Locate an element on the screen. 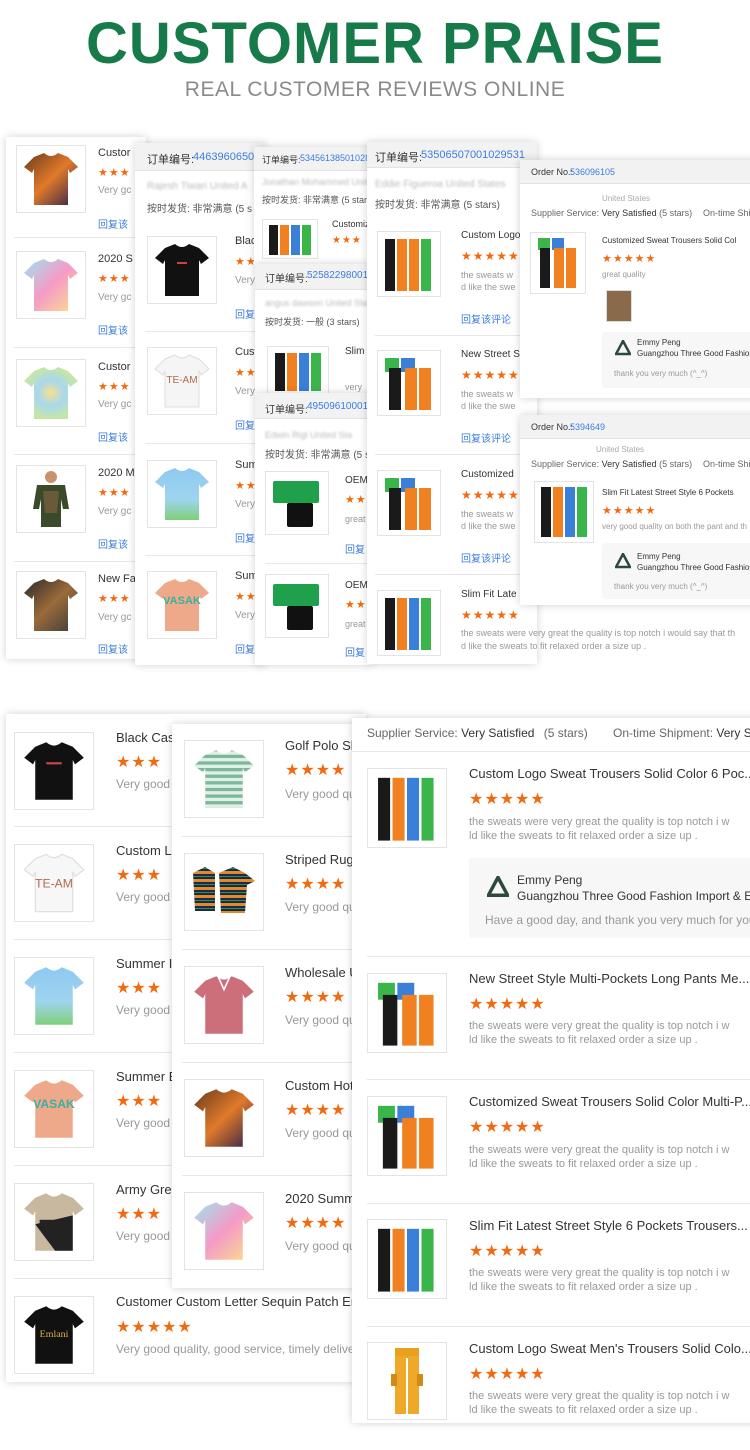 Image resolution: width=750 pixels, height=1450 pixels. order-number: 536096105 is located at coordinates (592, 172).